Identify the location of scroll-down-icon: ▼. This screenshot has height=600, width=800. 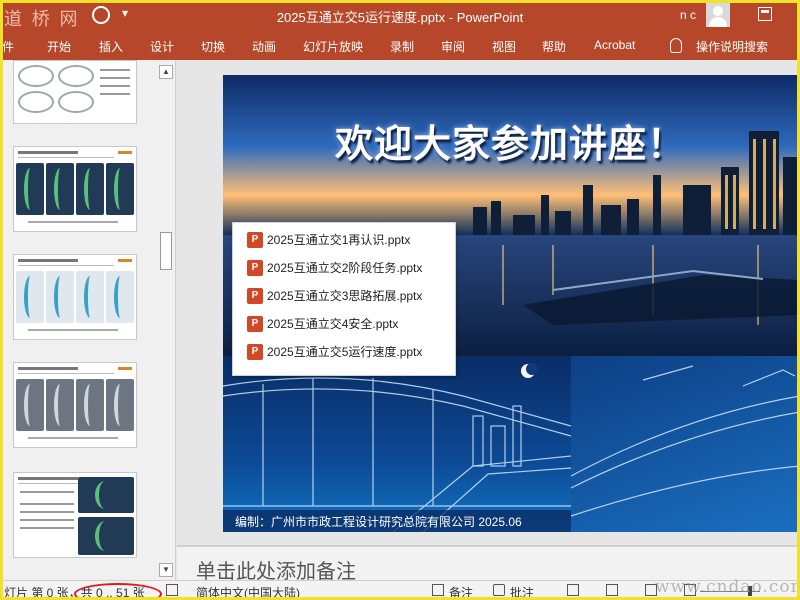
(166, 570).